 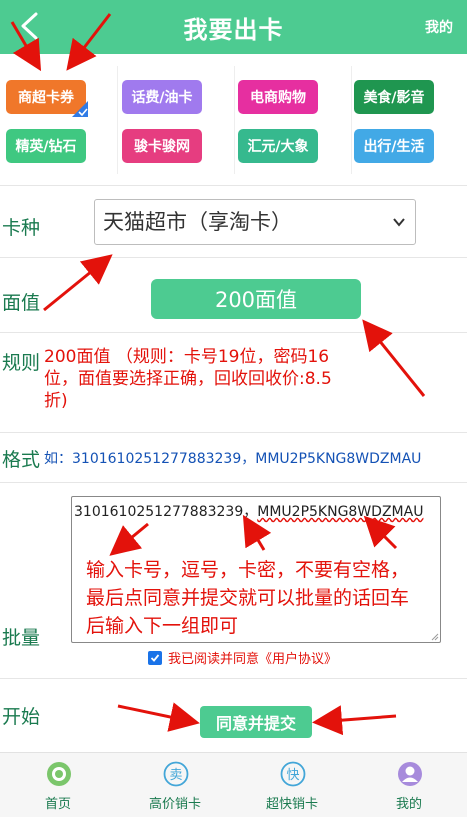 I want to click on user-agreement-link: 《用户协议》, so click(x=298, y=657).